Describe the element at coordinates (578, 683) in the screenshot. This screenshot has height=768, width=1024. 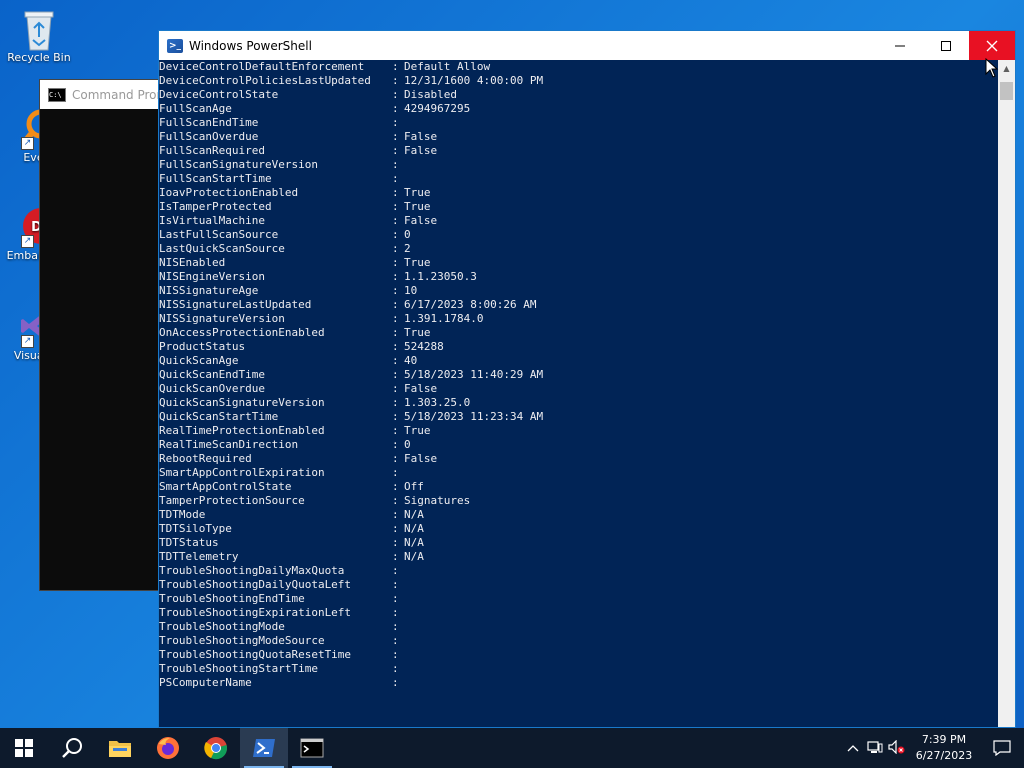
I see `console-line: PSComputerName:` at that location.